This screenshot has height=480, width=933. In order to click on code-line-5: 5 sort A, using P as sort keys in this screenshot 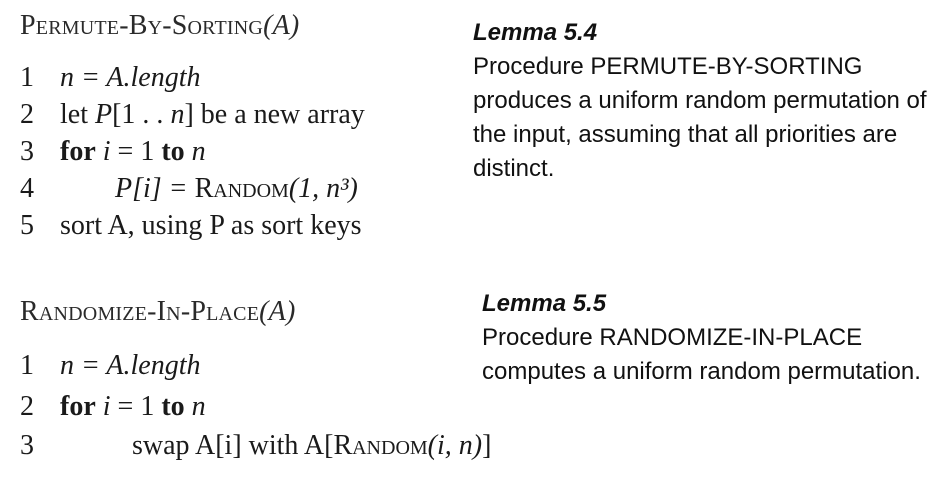, I will do `click(191, 225)`.